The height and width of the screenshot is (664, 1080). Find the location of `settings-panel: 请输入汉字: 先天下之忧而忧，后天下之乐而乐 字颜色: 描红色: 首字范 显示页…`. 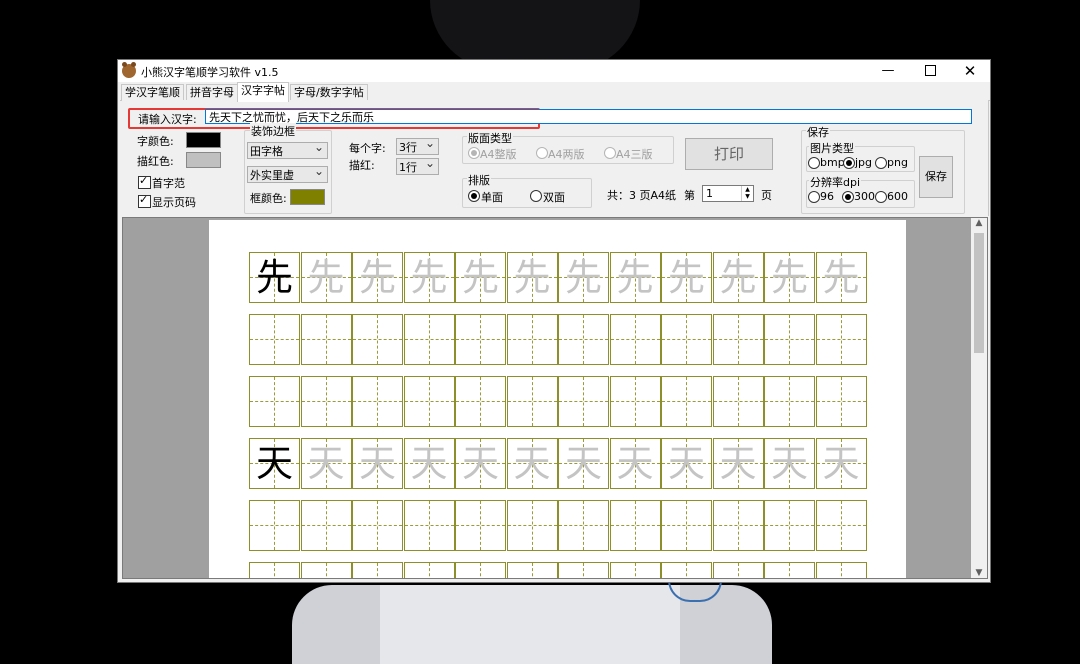

settings-panel: 请输入汉字: 先天下之忧而忧，后天下之乐而乐 字颜色: 描红色: 首字范 显示页… is located at coordinates (555, 158).